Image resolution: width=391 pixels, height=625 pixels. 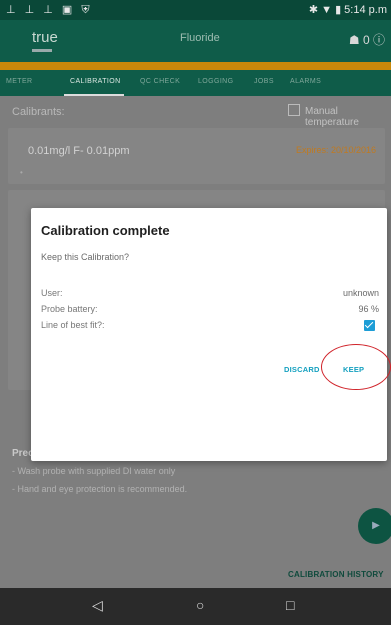 What do you see at coordinates (332, 117) in the screenshot?
I see `manual-temperature-label: Manual temperature` at bounding box center [332, 117].